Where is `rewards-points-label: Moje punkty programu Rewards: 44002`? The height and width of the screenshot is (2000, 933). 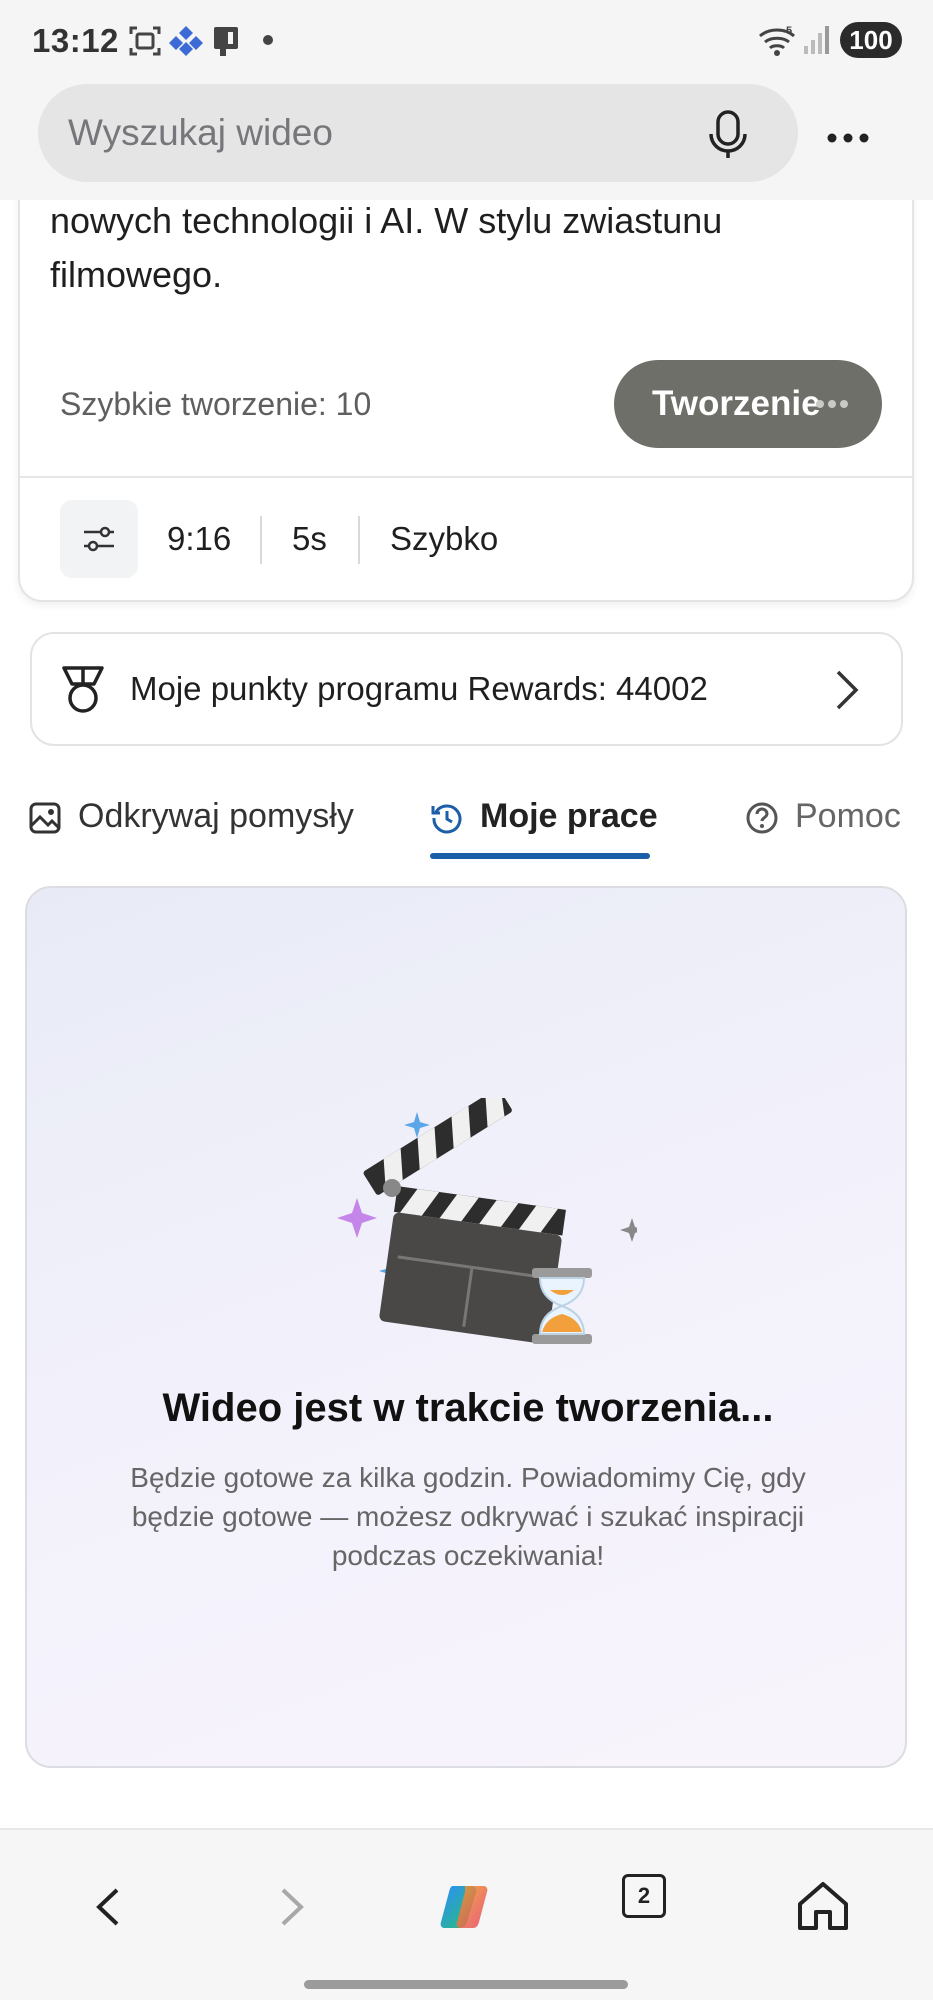
rewards-points-label: Moje punkty programu Rewards: 44002 is located at coordinates (419, 688).